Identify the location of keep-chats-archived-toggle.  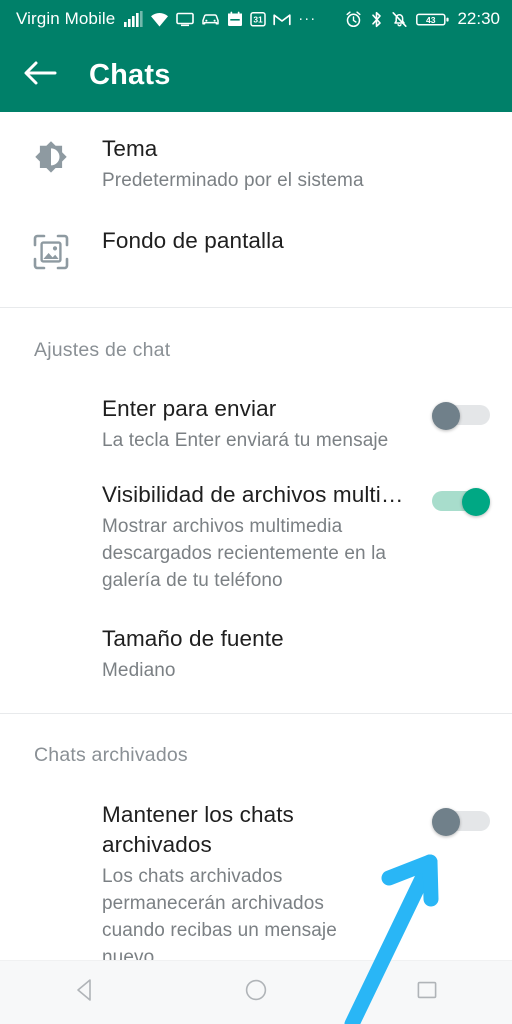
(461, 822).